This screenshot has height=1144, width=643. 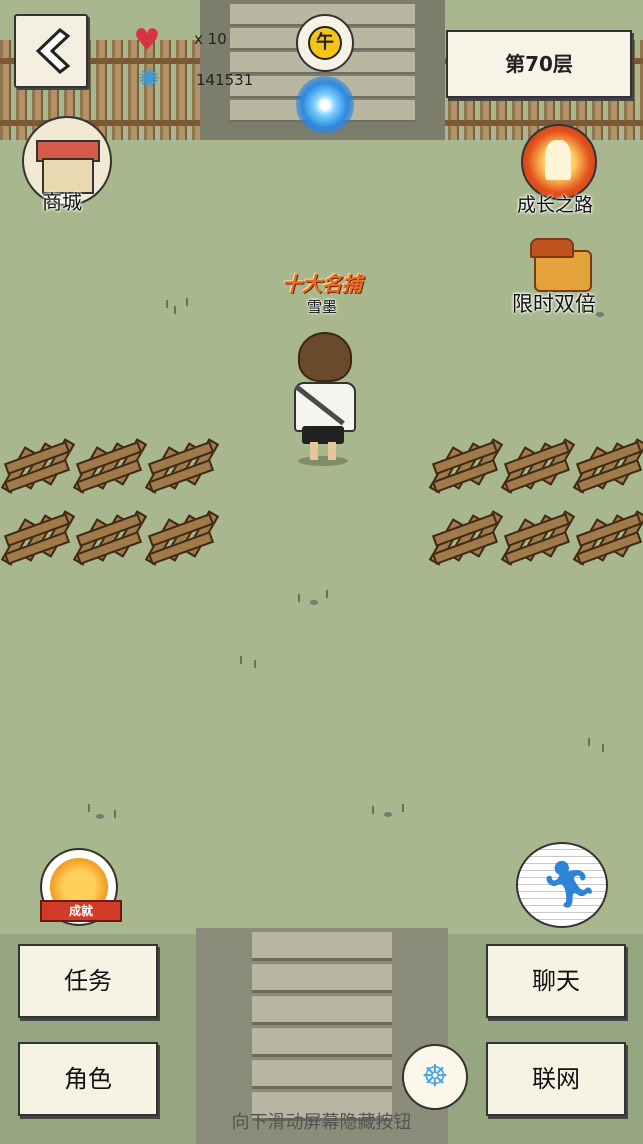 I want to click on back-button, so click(x=51, y=51).